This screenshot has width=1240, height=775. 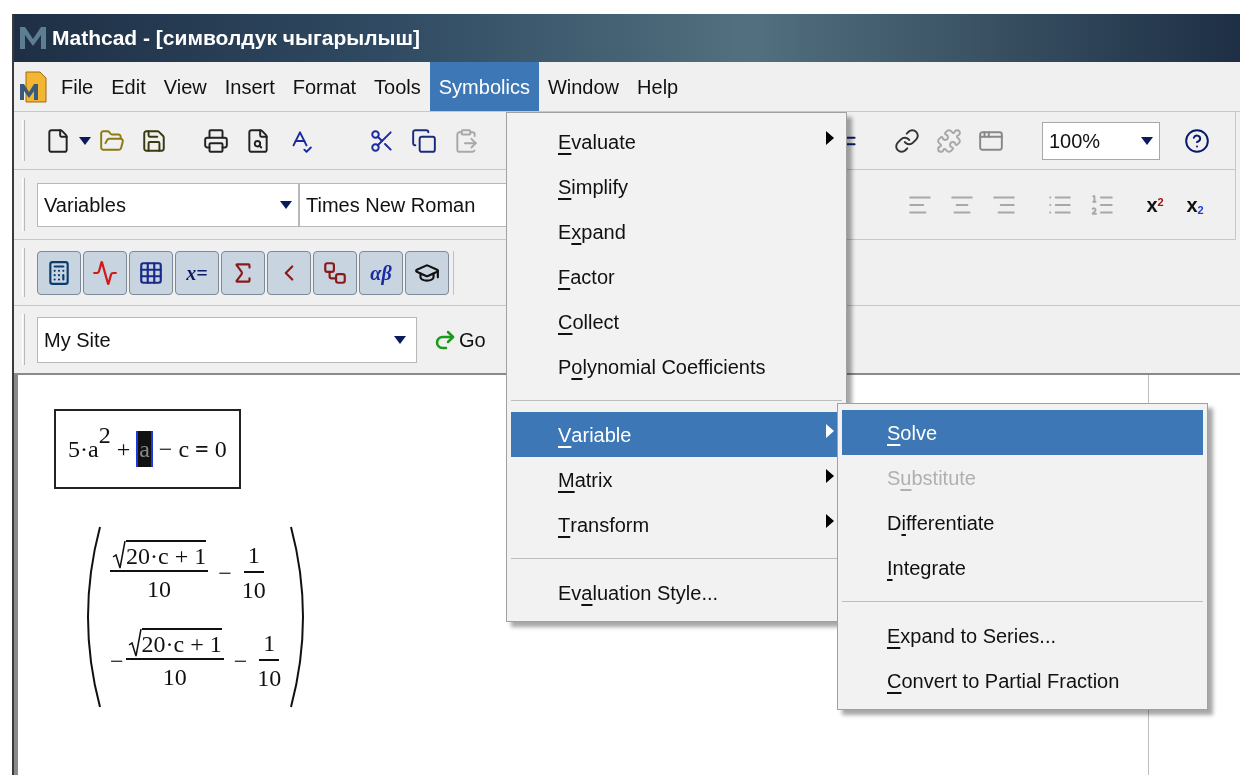 I want to click on menu-item: Differentiate, so click(x=1022, y=522).